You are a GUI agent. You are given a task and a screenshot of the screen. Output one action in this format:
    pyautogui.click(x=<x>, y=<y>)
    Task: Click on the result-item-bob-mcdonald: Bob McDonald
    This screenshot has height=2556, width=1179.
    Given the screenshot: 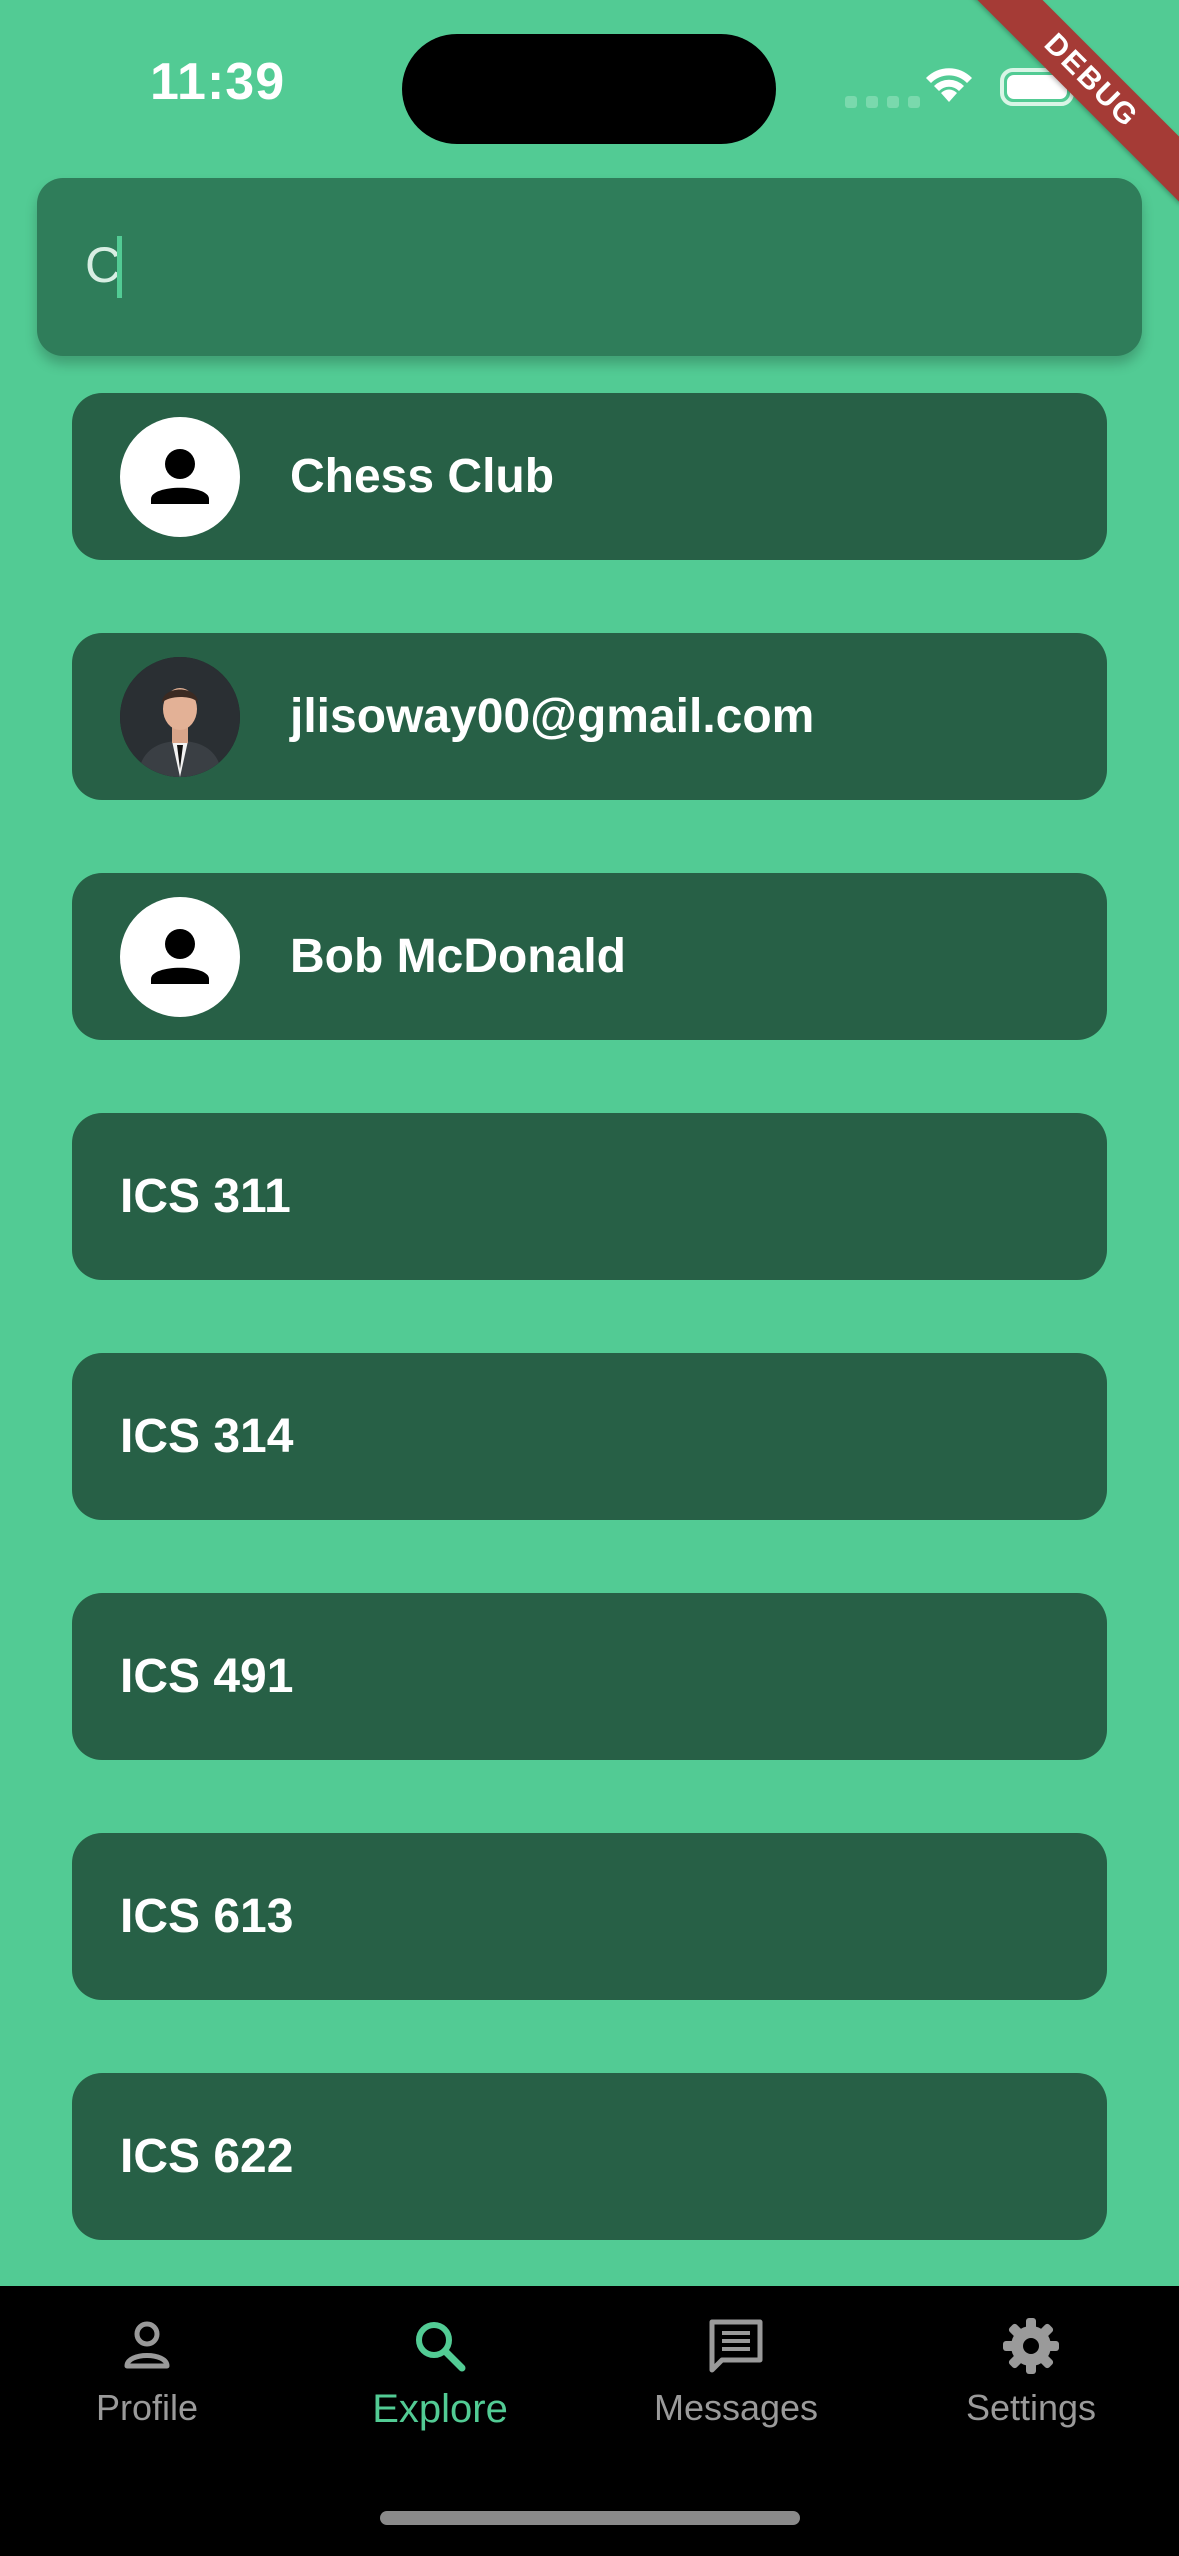 What is the action you would take?
    pyautogui.click(x=589, y=956)
    